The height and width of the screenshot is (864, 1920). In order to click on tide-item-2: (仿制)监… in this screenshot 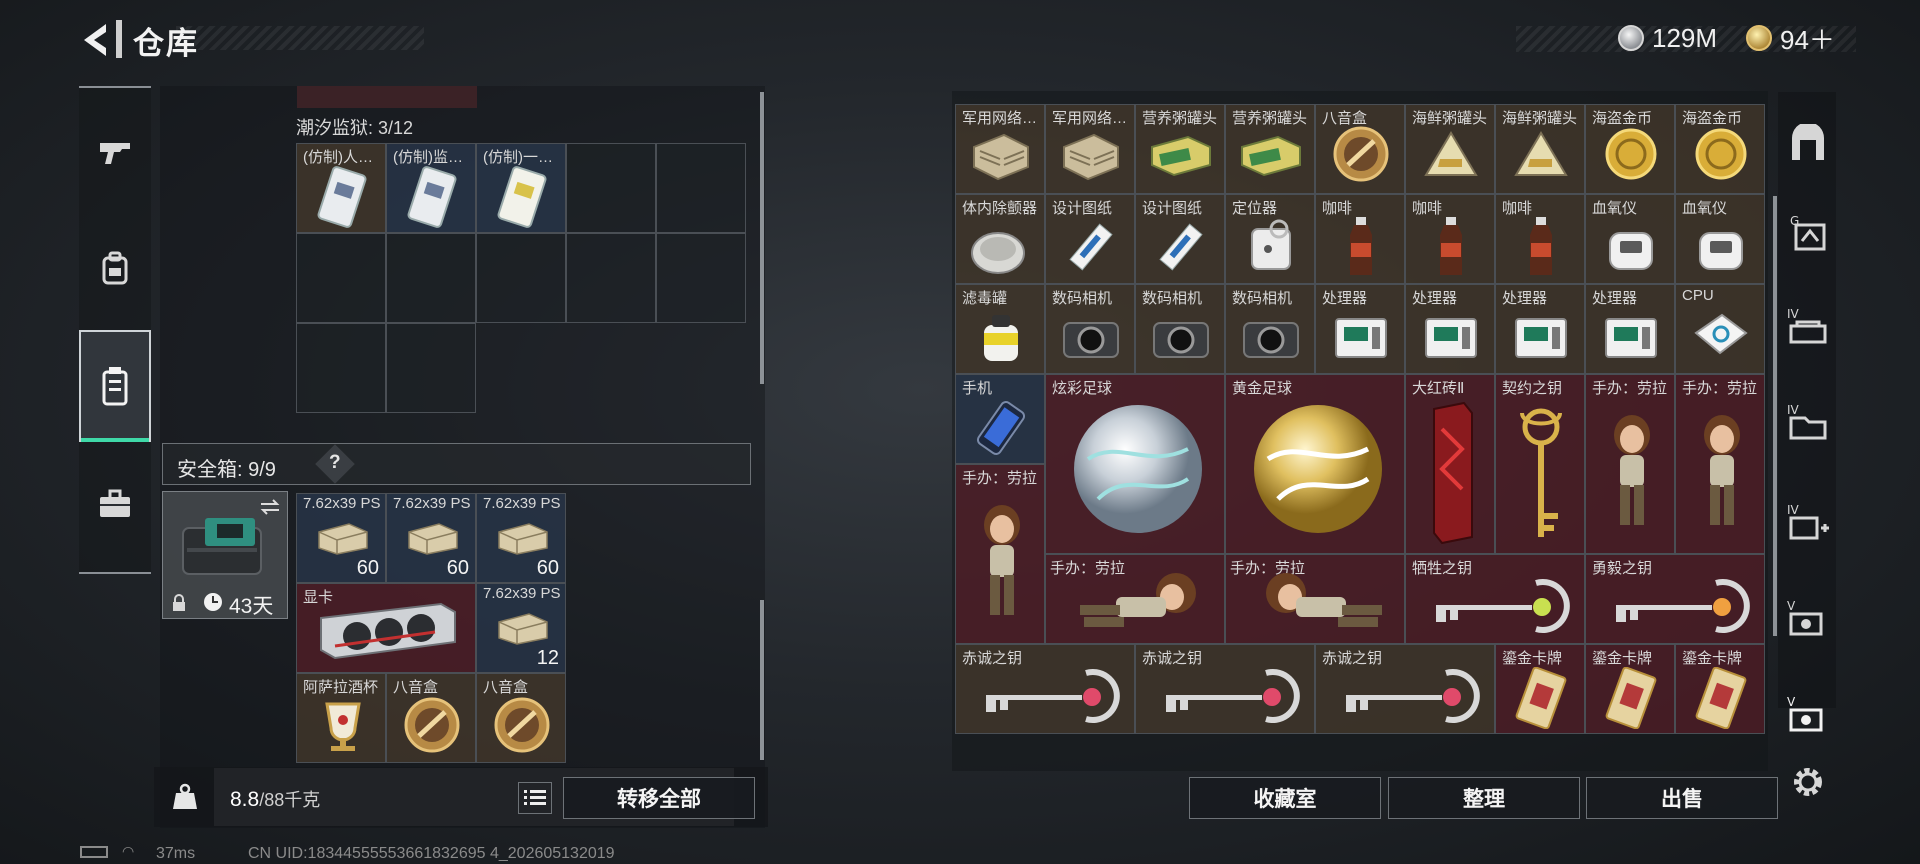, I will do `click(431, 188)`.